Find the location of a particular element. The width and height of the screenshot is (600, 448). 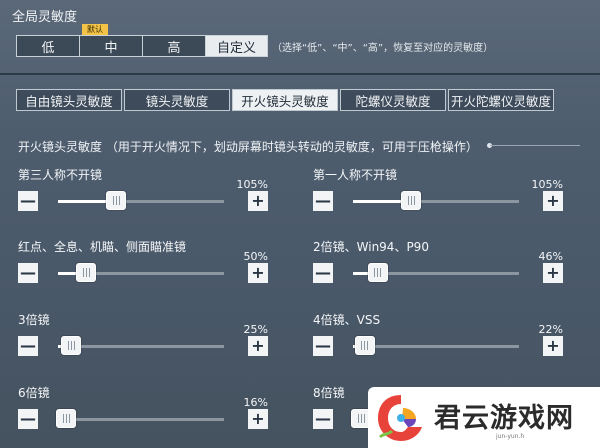

preset-medium-button: 中 is located at coordinates (110, 46).